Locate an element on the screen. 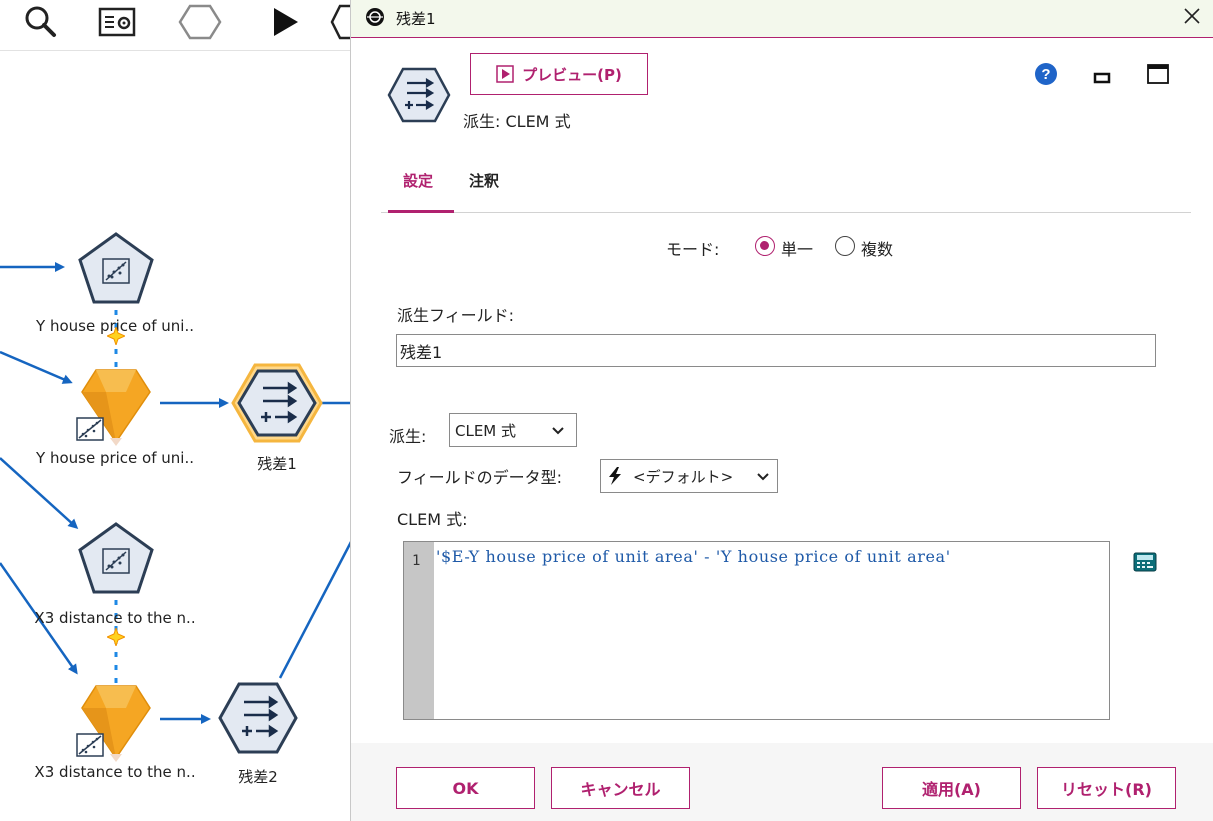  line-number: 1 is located at coordinates (416, 561).